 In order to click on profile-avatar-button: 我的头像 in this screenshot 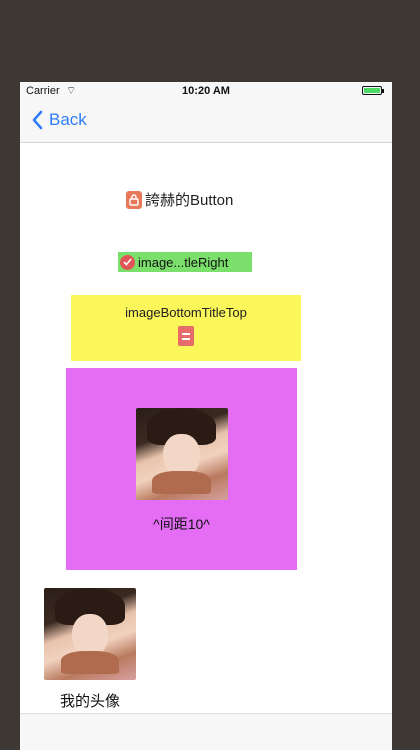, I will do `click(90, 649)`.